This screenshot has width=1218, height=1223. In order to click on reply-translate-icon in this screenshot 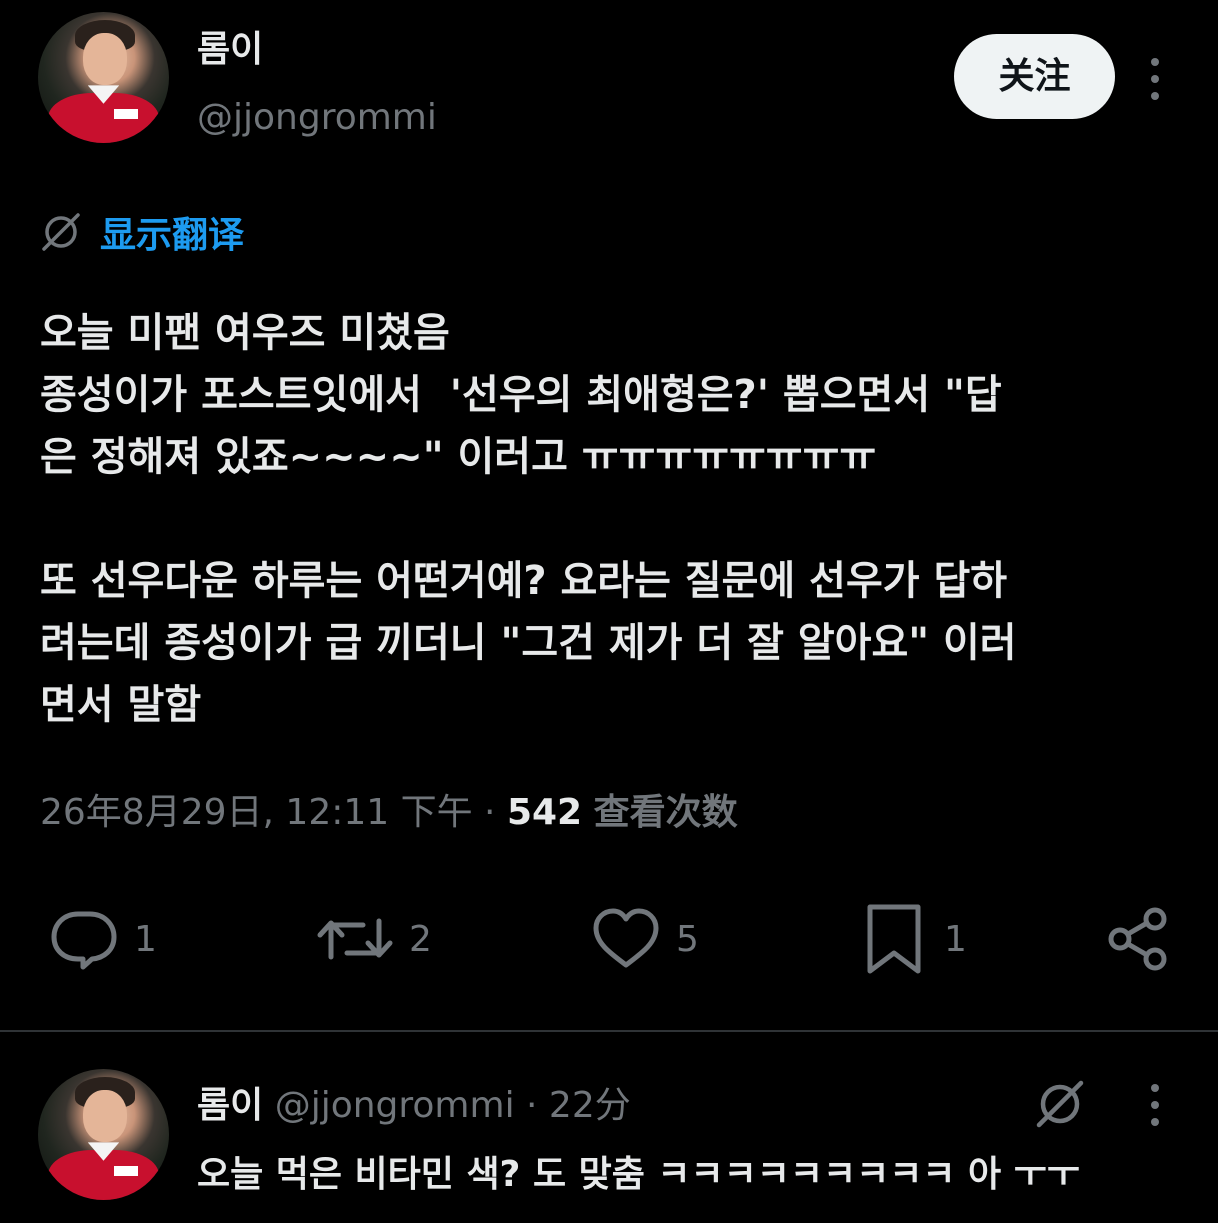, I will do `click(1060, 1104)`.